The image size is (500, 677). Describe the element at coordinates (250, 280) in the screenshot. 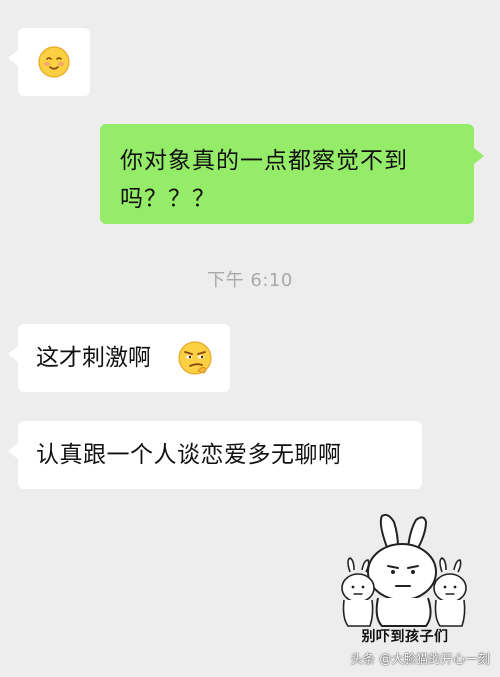

I see `timestamp: 下午 6:10` at that location.